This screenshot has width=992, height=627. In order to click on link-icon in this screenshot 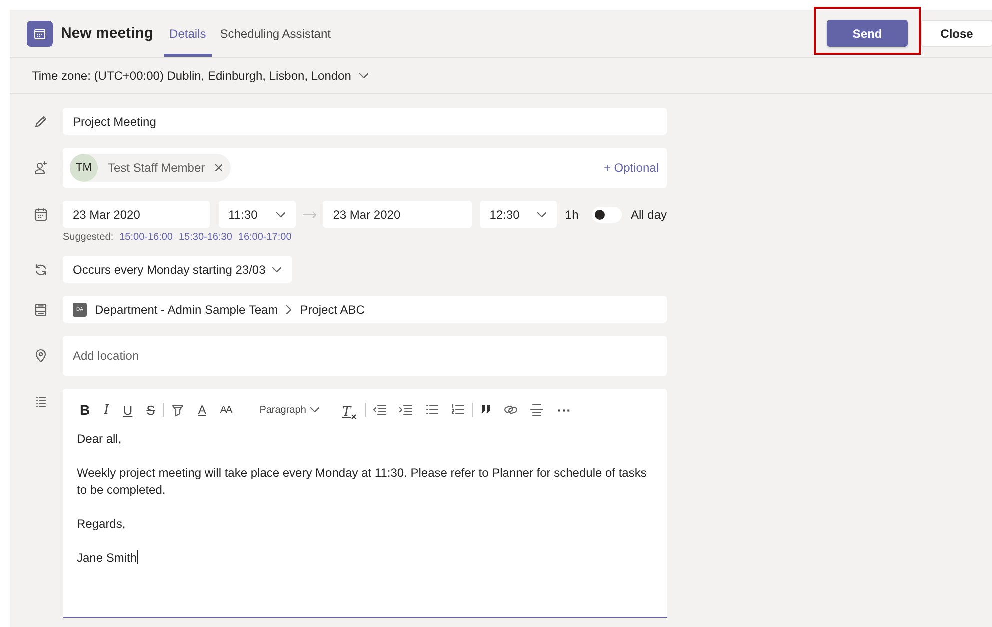, I will do `click(511, 410)`.